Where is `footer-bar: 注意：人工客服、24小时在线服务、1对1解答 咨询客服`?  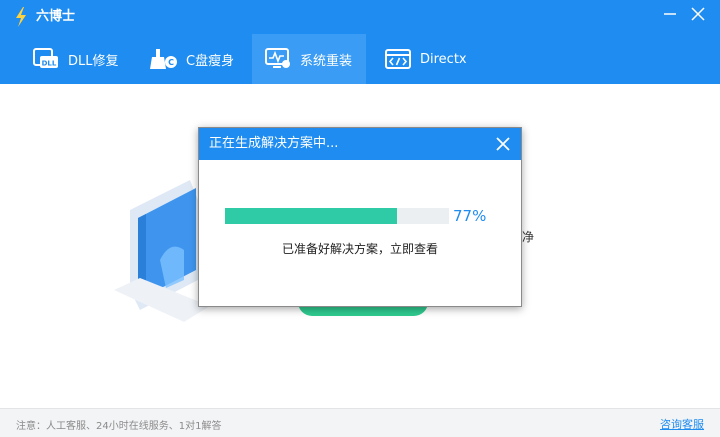
footer-bar: 注意：人工客服、24小时在线服务、1对1解答 咨询客服 is located at coordinates (360, 422).